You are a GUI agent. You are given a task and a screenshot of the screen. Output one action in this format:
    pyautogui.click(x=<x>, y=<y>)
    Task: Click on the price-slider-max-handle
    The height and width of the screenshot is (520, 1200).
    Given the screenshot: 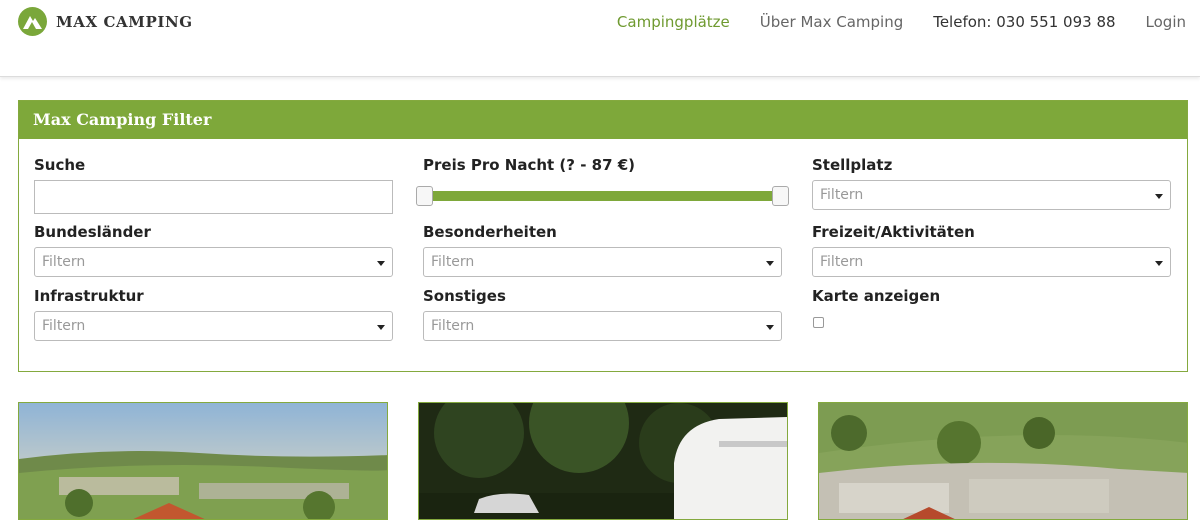 What is the action you would take?
    pyautogui.click(x=780, y=196)
    